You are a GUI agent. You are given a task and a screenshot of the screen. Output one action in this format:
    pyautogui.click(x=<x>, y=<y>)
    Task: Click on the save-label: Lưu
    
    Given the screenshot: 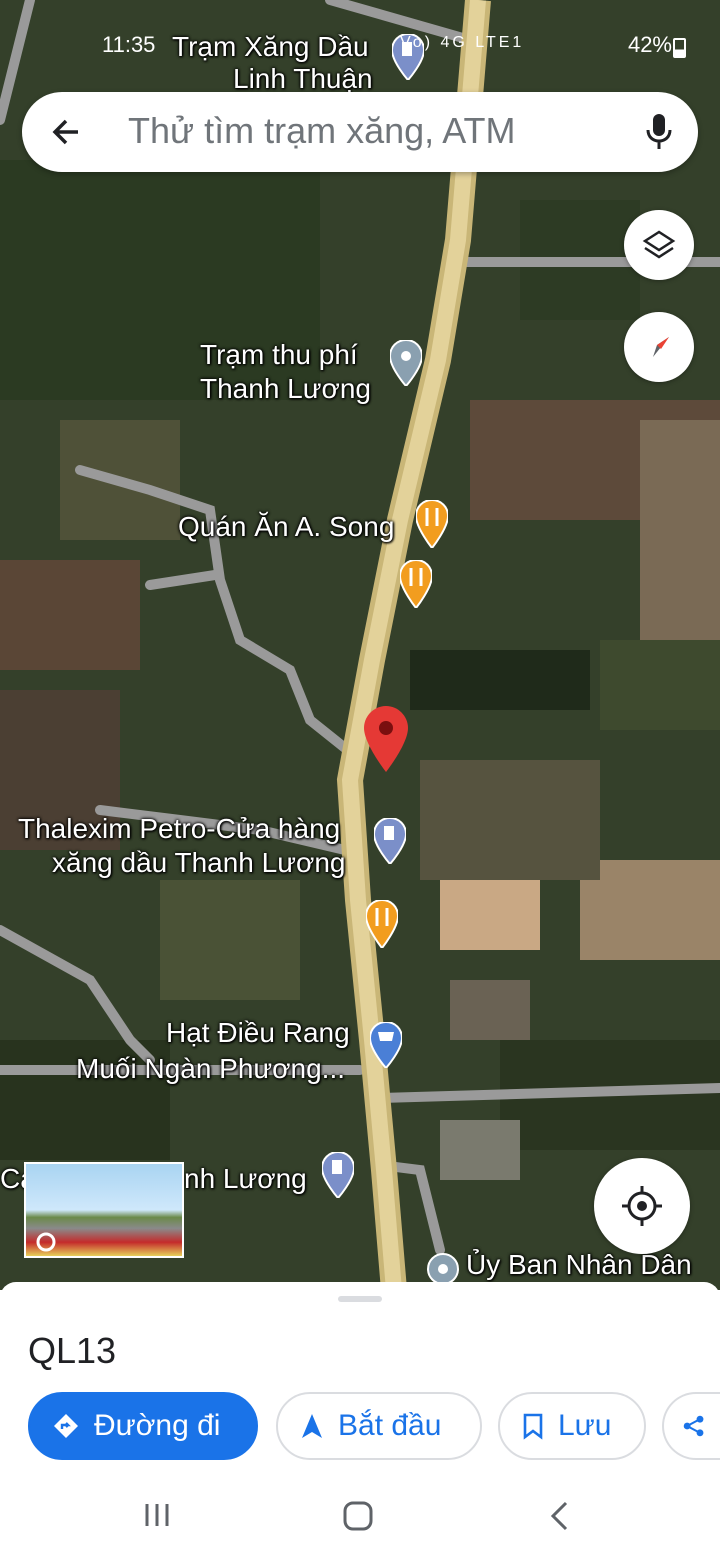 What is the action you would take?
    pyautogui.click(x=585, y=1425)
    